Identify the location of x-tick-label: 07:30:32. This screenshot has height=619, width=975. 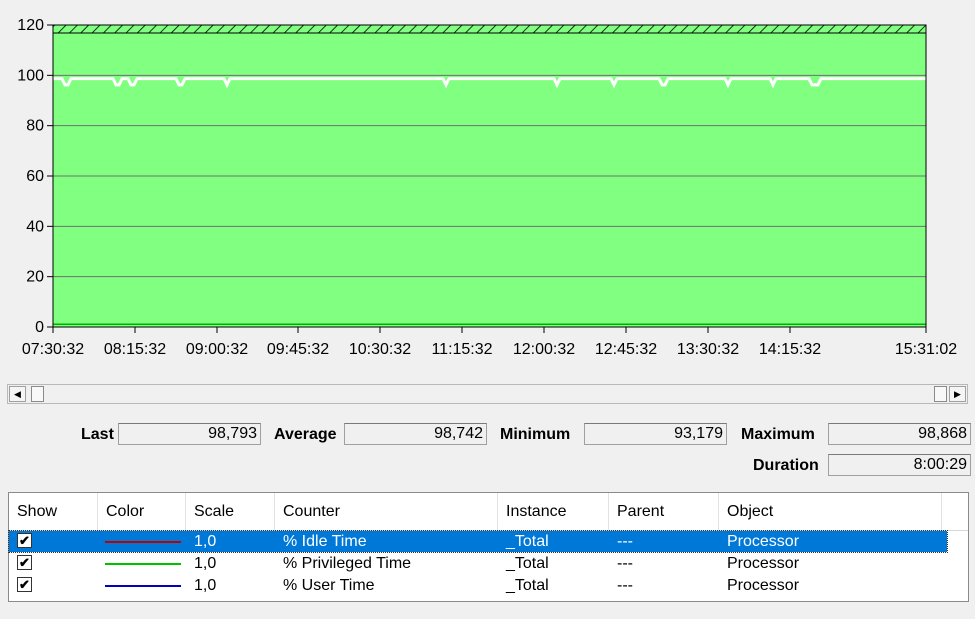
(53, 349).